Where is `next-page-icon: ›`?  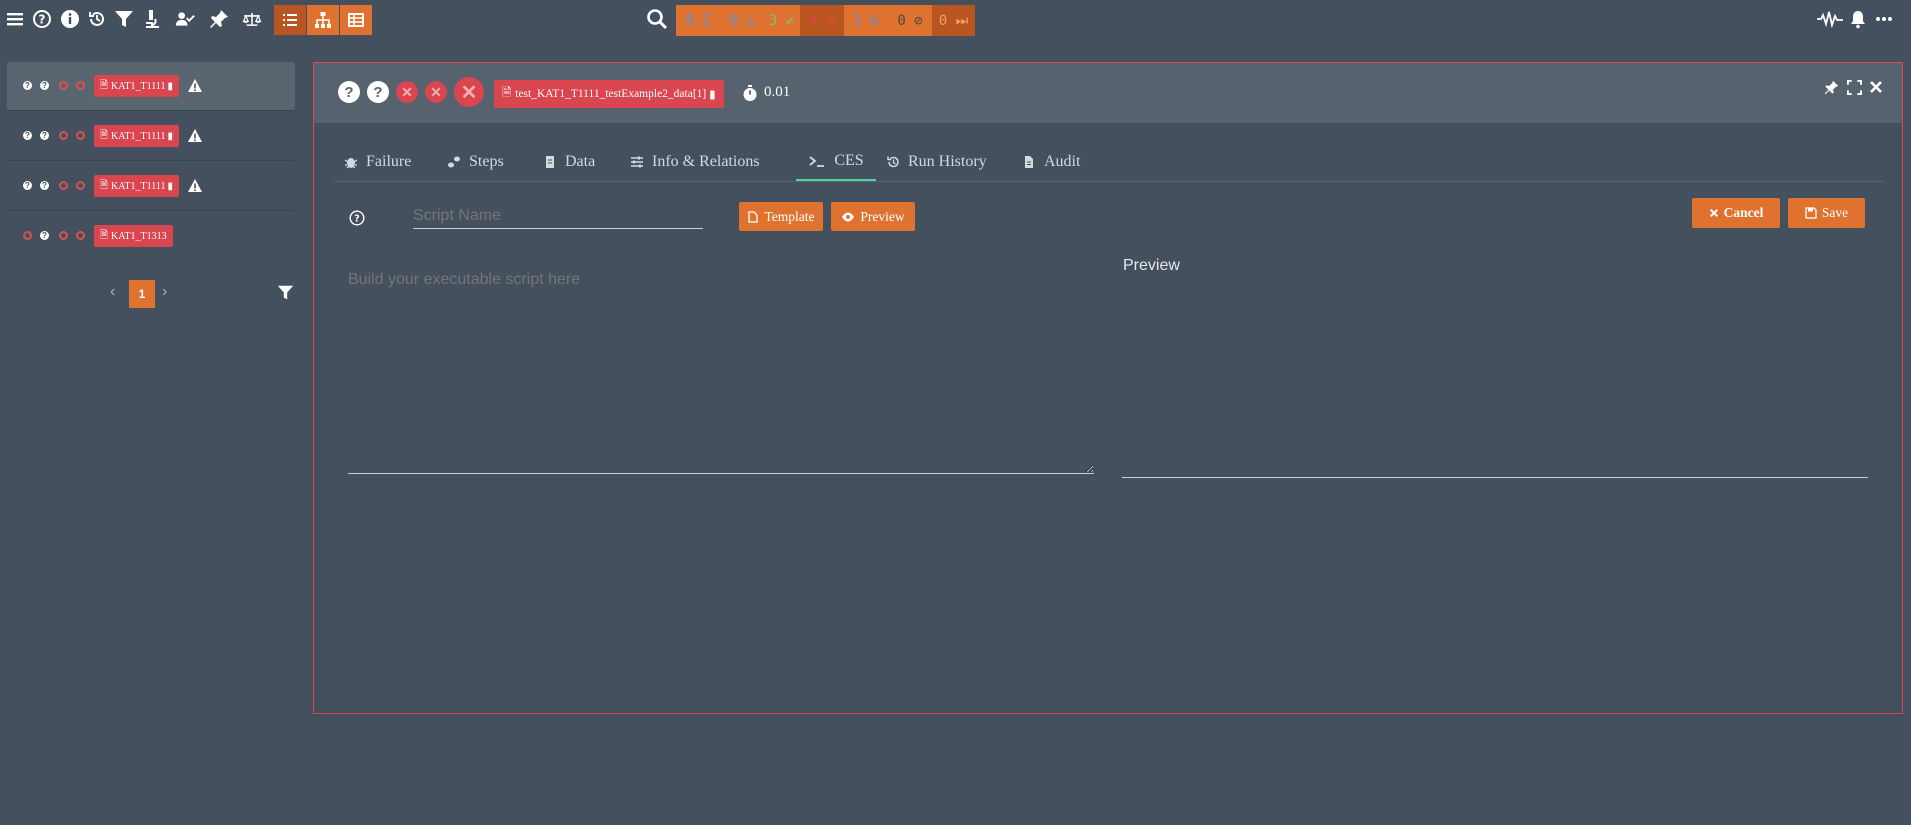
next-page-icon: › is located at coordinates (168, 293).